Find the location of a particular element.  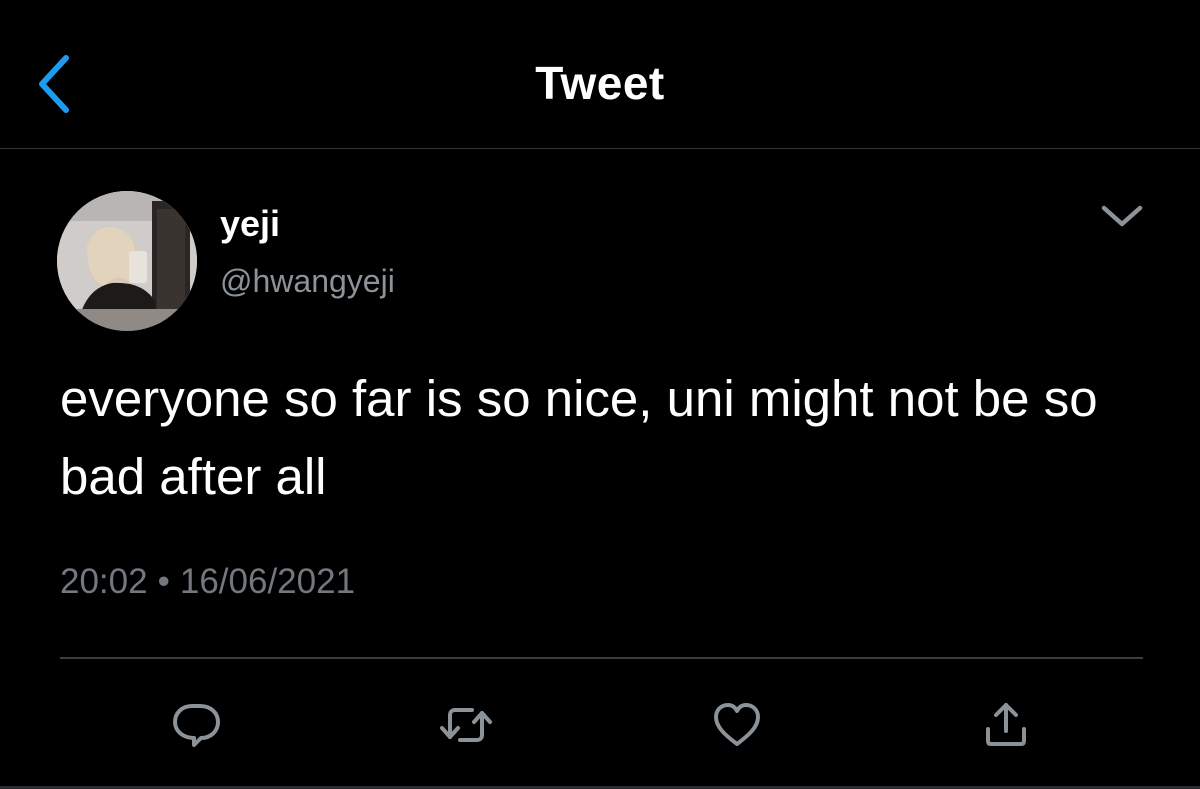

share-button is located at coordinates (1006, 725).